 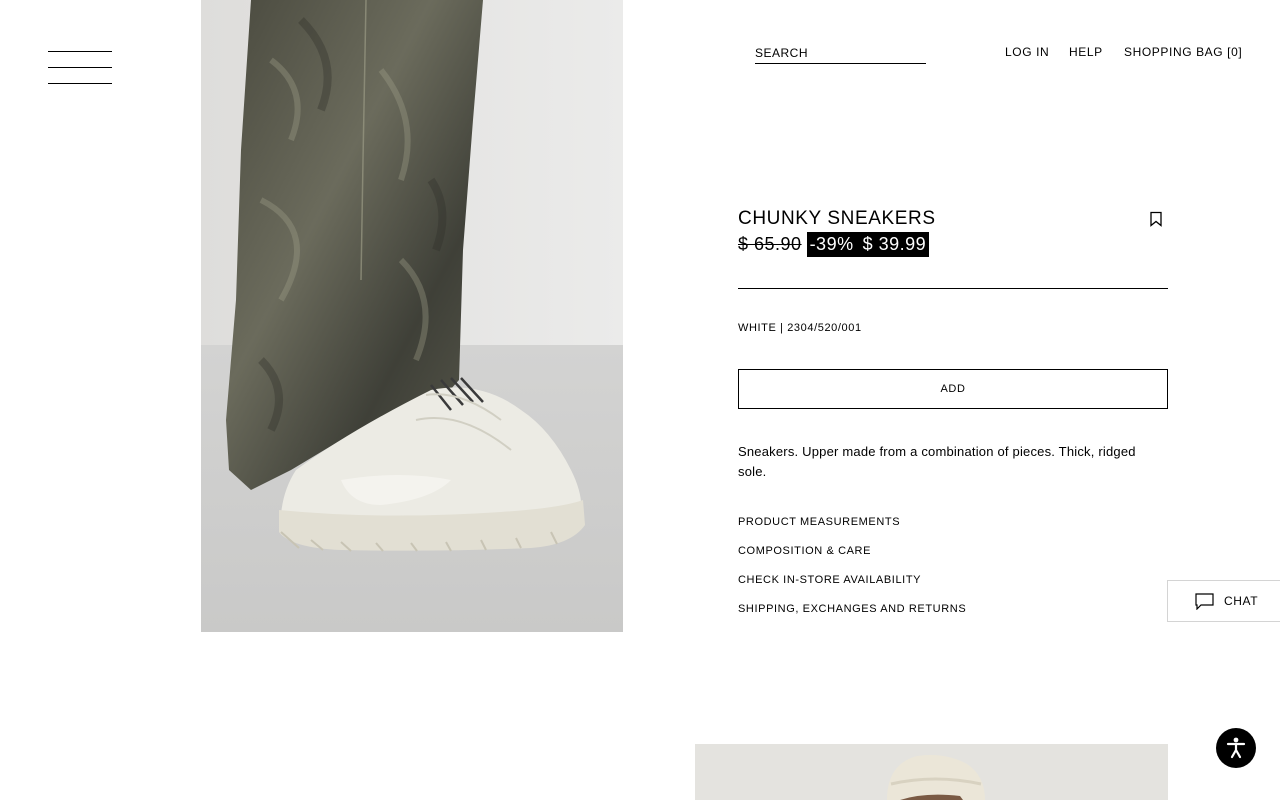 I want to click on help-link: HELP, so click(x=1086, y=52).